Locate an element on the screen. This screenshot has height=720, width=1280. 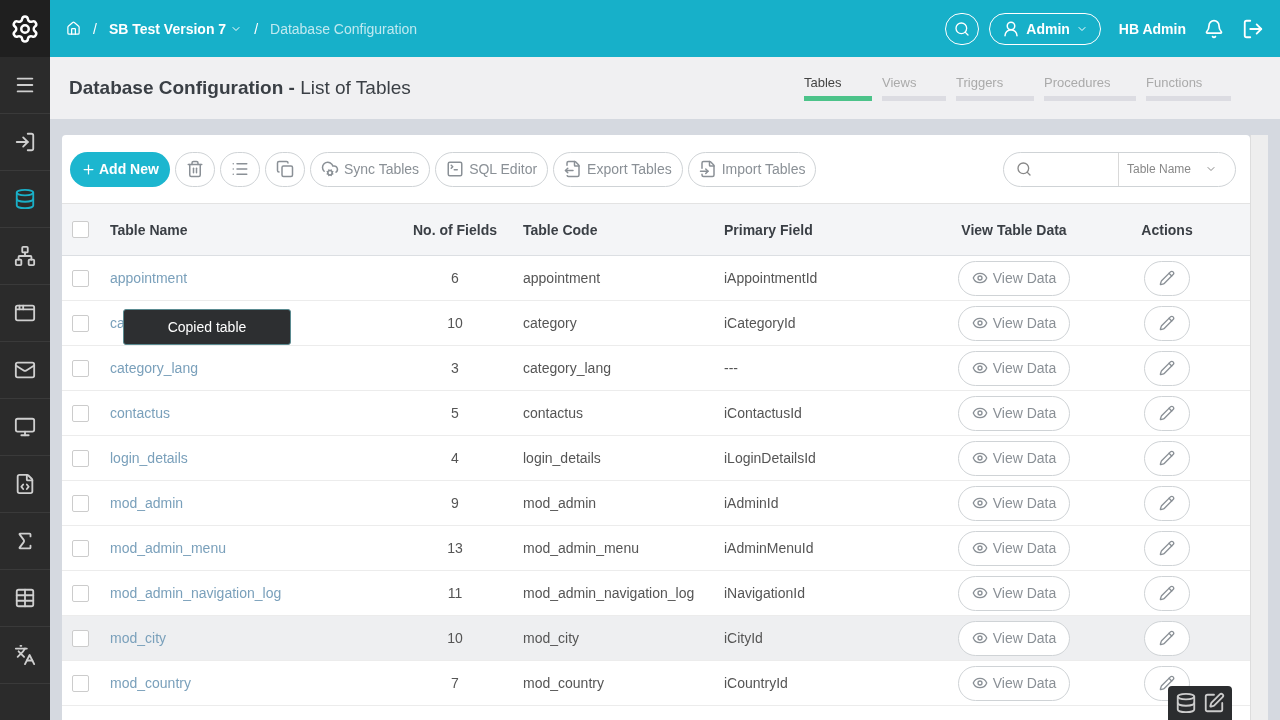
import-icon is located at coordinates (707, 169).